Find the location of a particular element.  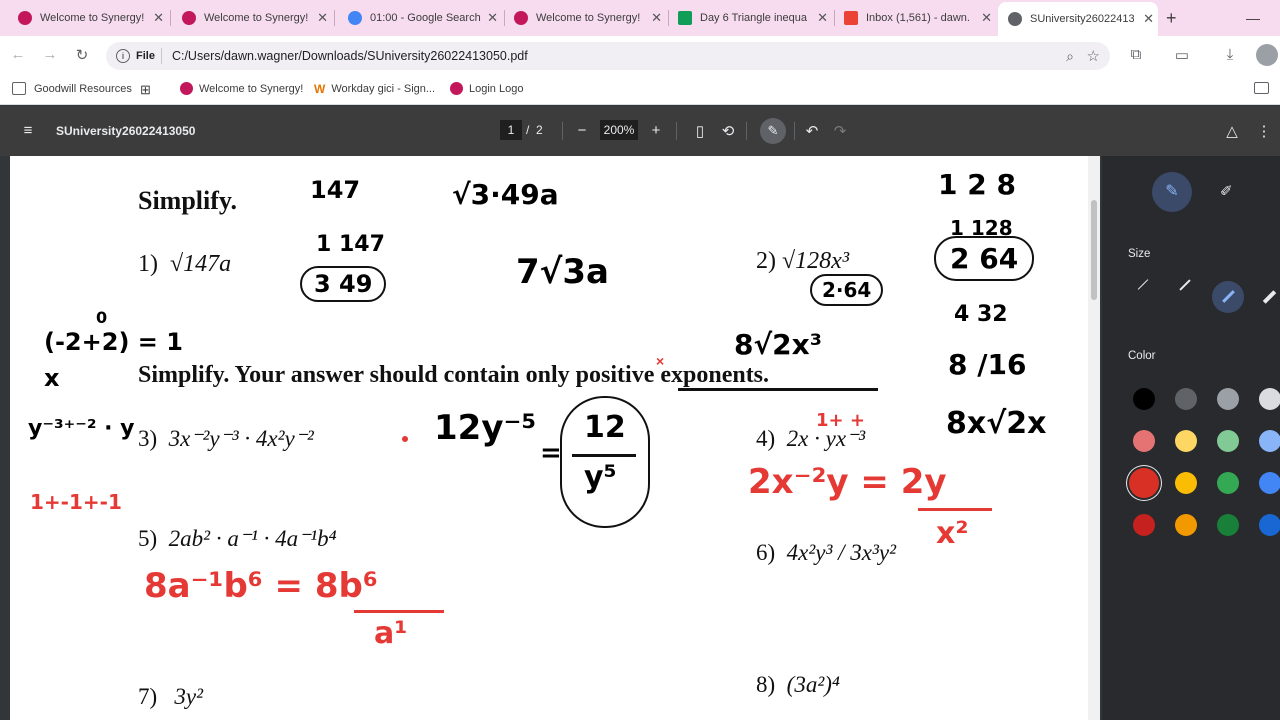

drive-save-icon: △ is located at coordinates (1232, 131).